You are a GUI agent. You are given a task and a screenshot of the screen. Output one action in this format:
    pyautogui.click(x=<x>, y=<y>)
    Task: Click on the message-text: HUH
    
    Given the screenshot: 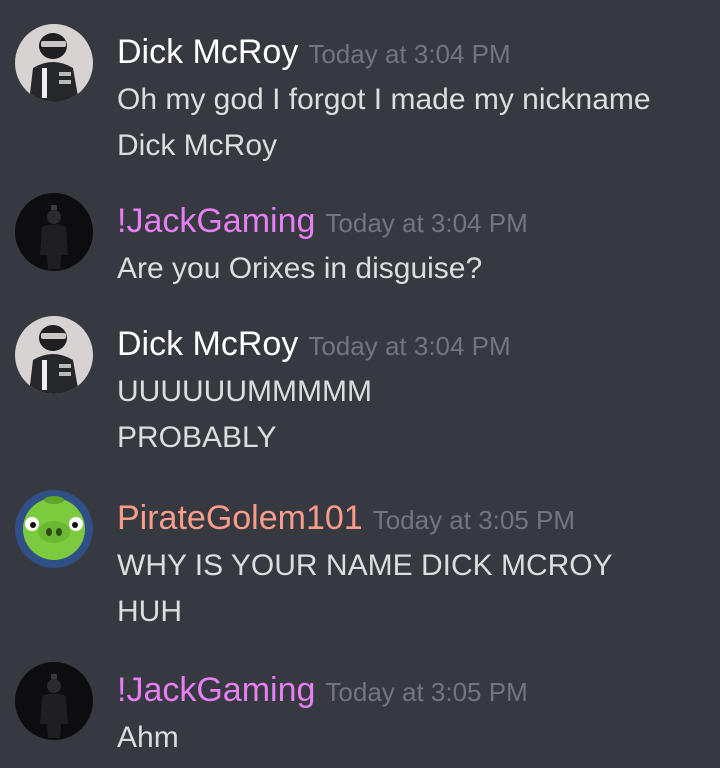 What is the action you would take?
    pyautogui.click(x=149, y=611)
    